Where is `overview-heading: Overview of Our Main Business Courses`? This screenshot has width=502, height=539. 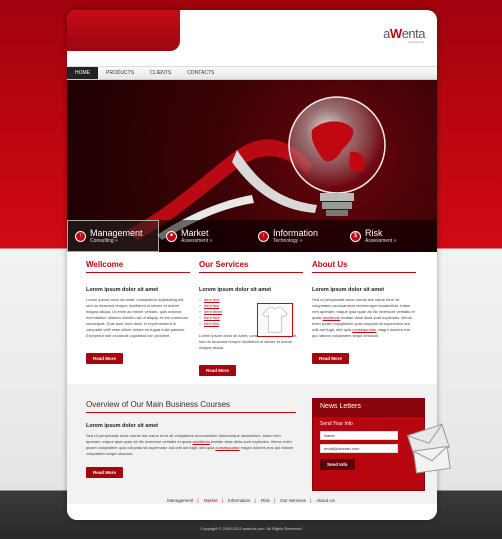 overview-heading: Overview of Our Main Business Courses is located at coordinates (191, 406).